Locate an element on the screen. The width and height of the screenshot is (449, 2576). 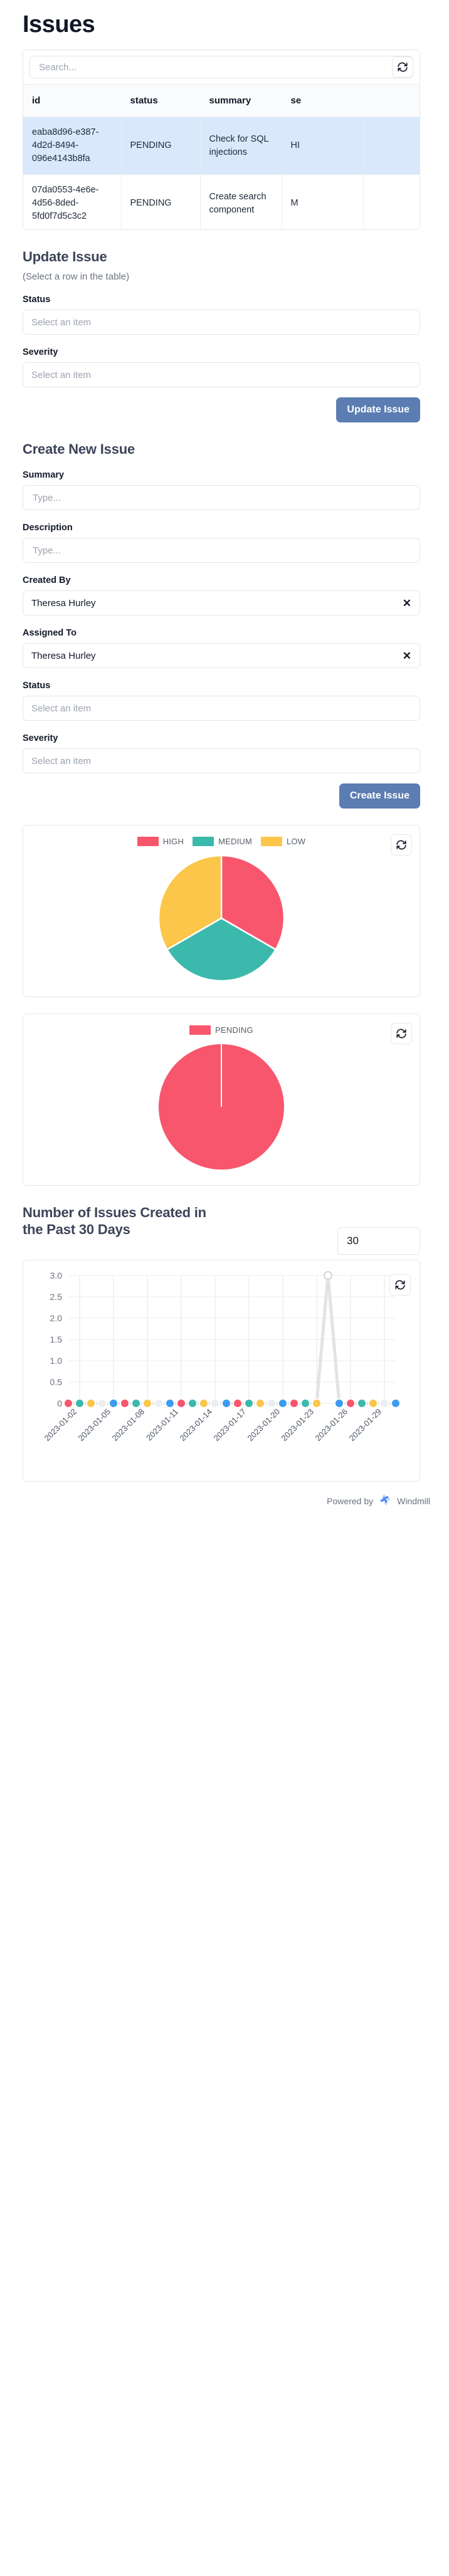
created-by-value: Theresa Hurley is located at coordinates (63, 603).